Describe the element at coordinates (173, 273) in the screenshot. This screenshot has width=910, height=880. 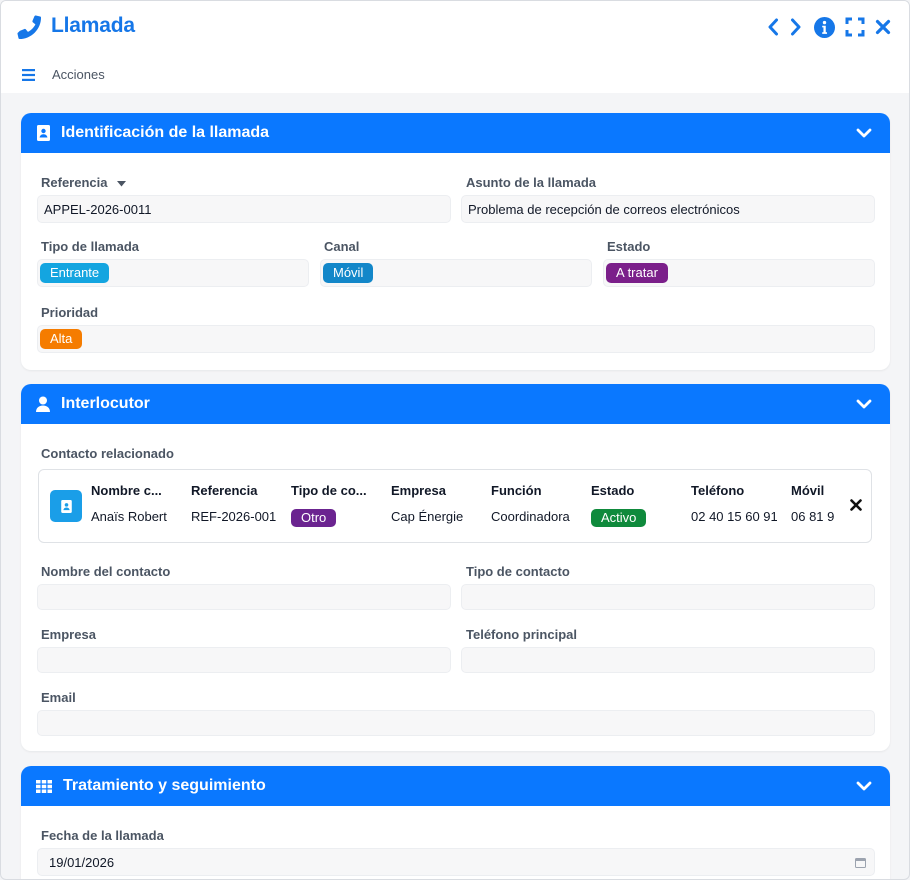
I see `tipo-llamada-field: Entrante` at that location.